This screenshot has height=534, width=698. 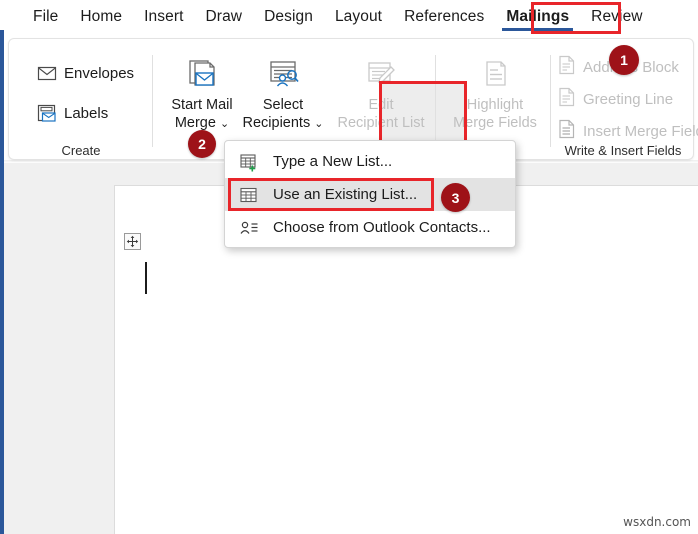 I want to click on select-recipients-button: Select Recipients ⌄, so click(x=283, y=93).